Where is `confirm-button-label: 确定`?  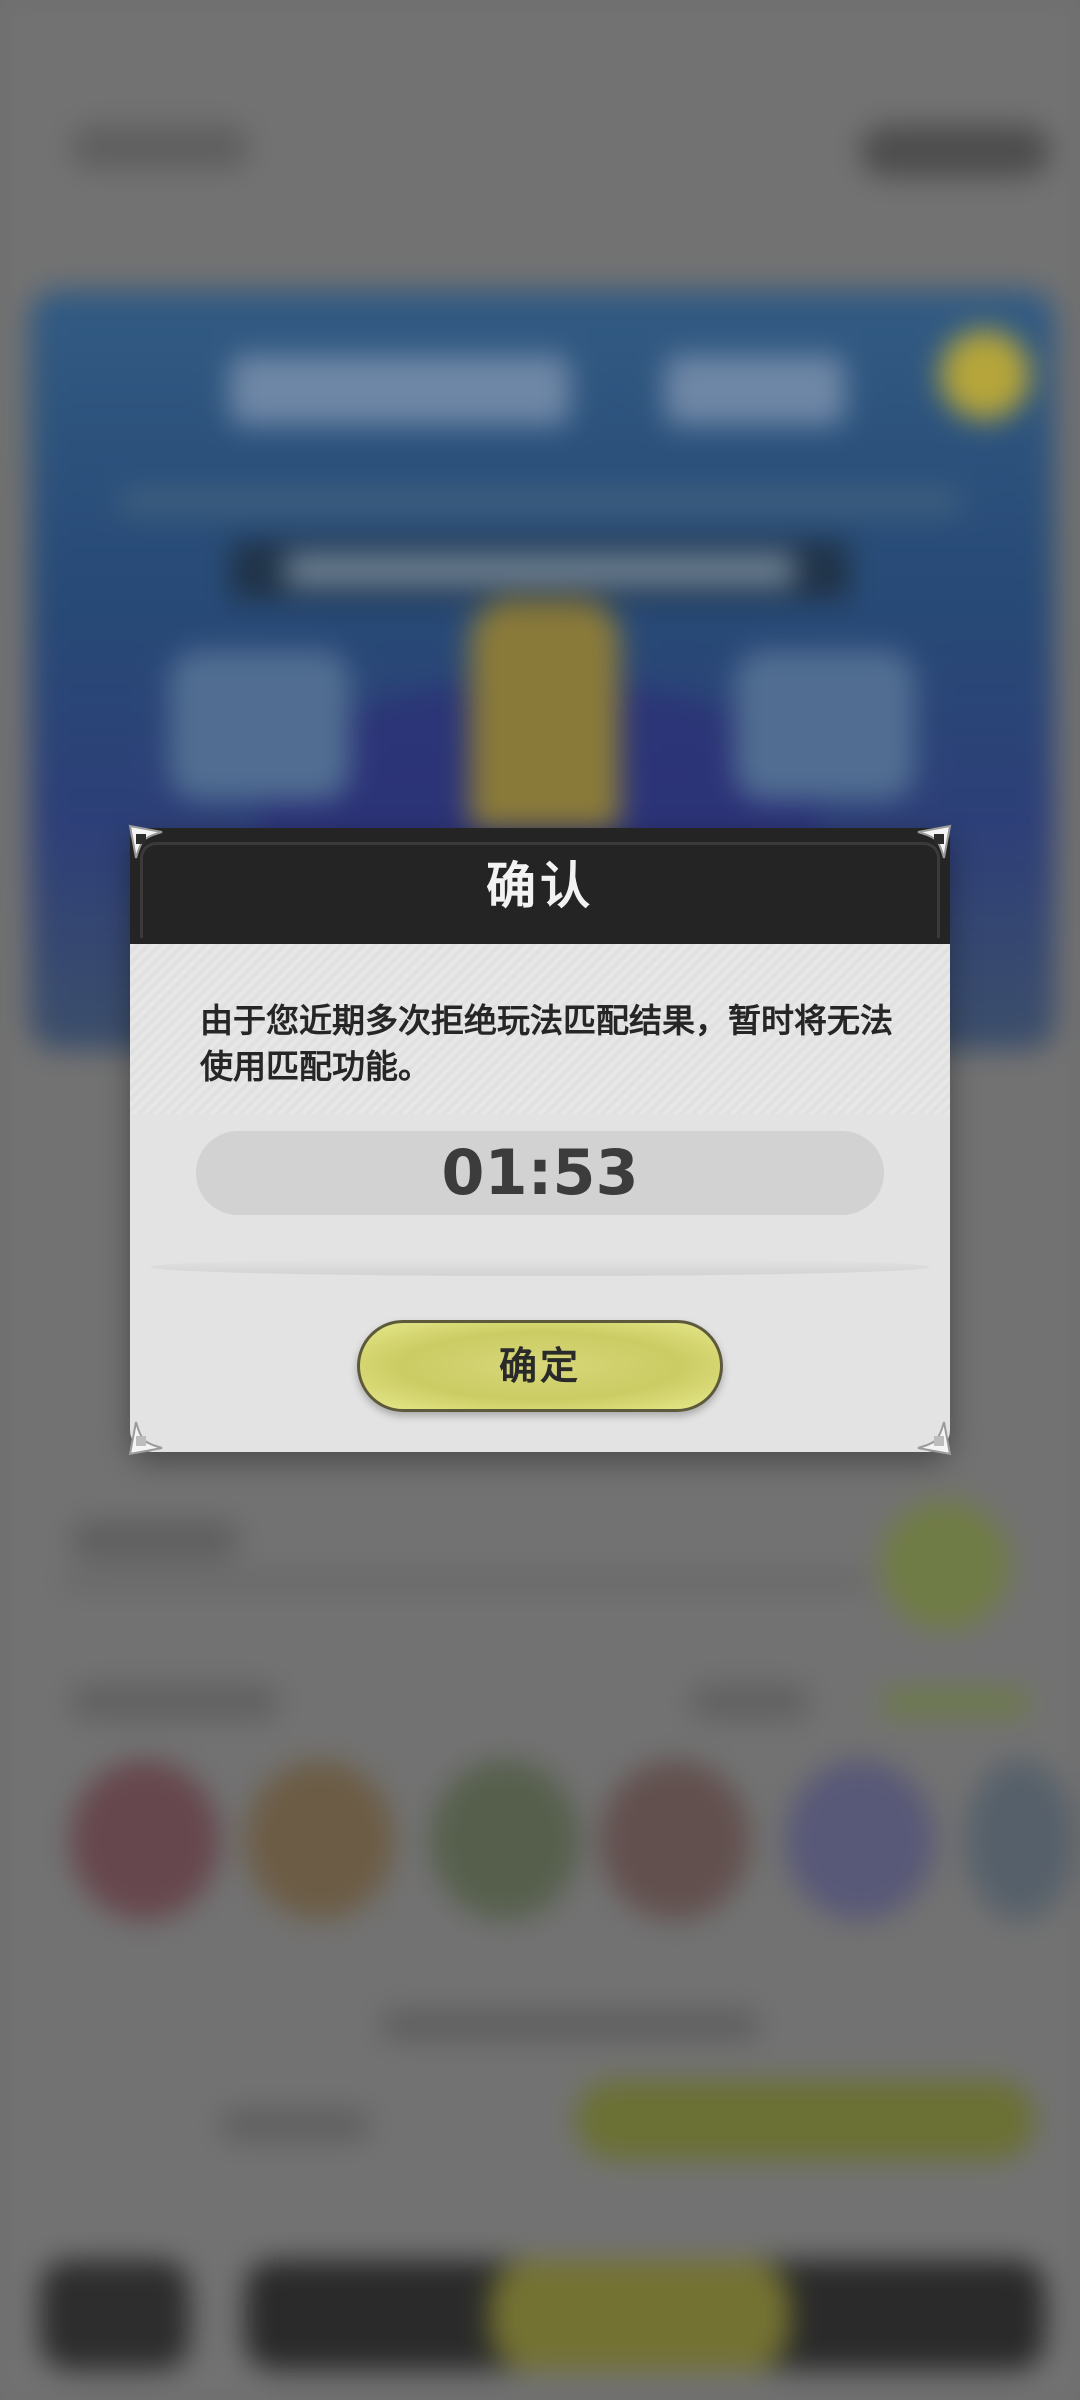
confirm-button-label: 确定 is located at coordinates (539, 1366).